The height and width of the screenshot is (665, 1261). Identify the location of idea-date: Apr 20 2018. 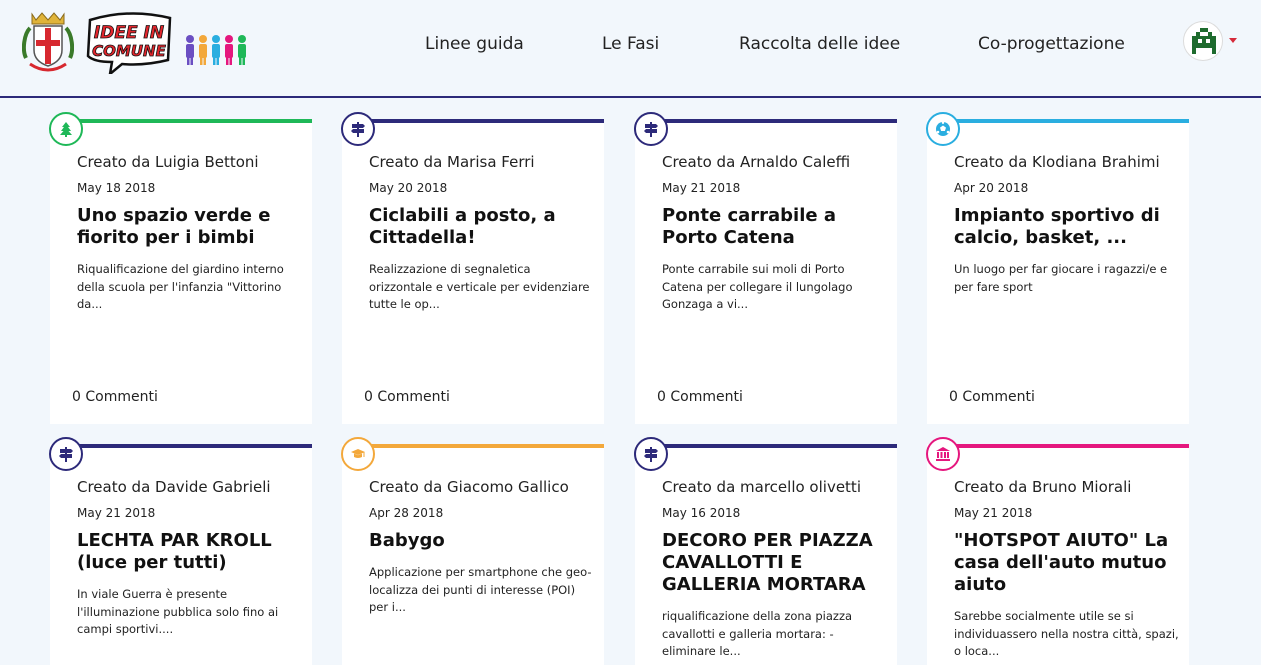
(991, 188).